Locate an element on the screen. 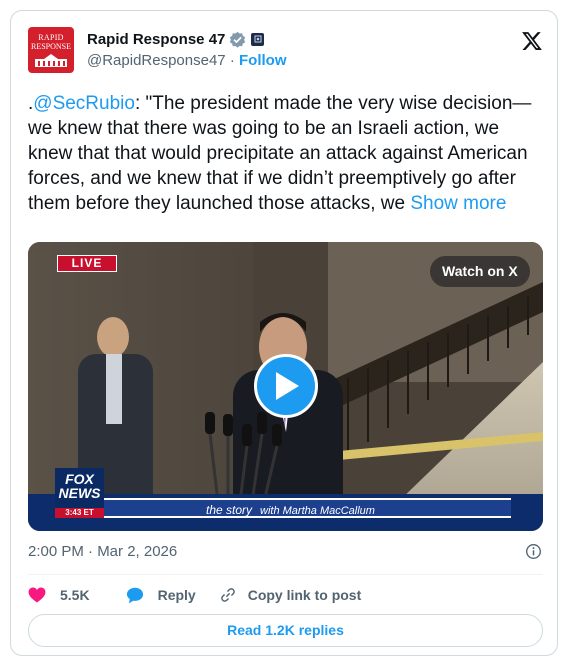 This screenshot has width=569, height=666. reply-bubble-icon is located at coordinates (134, 595).